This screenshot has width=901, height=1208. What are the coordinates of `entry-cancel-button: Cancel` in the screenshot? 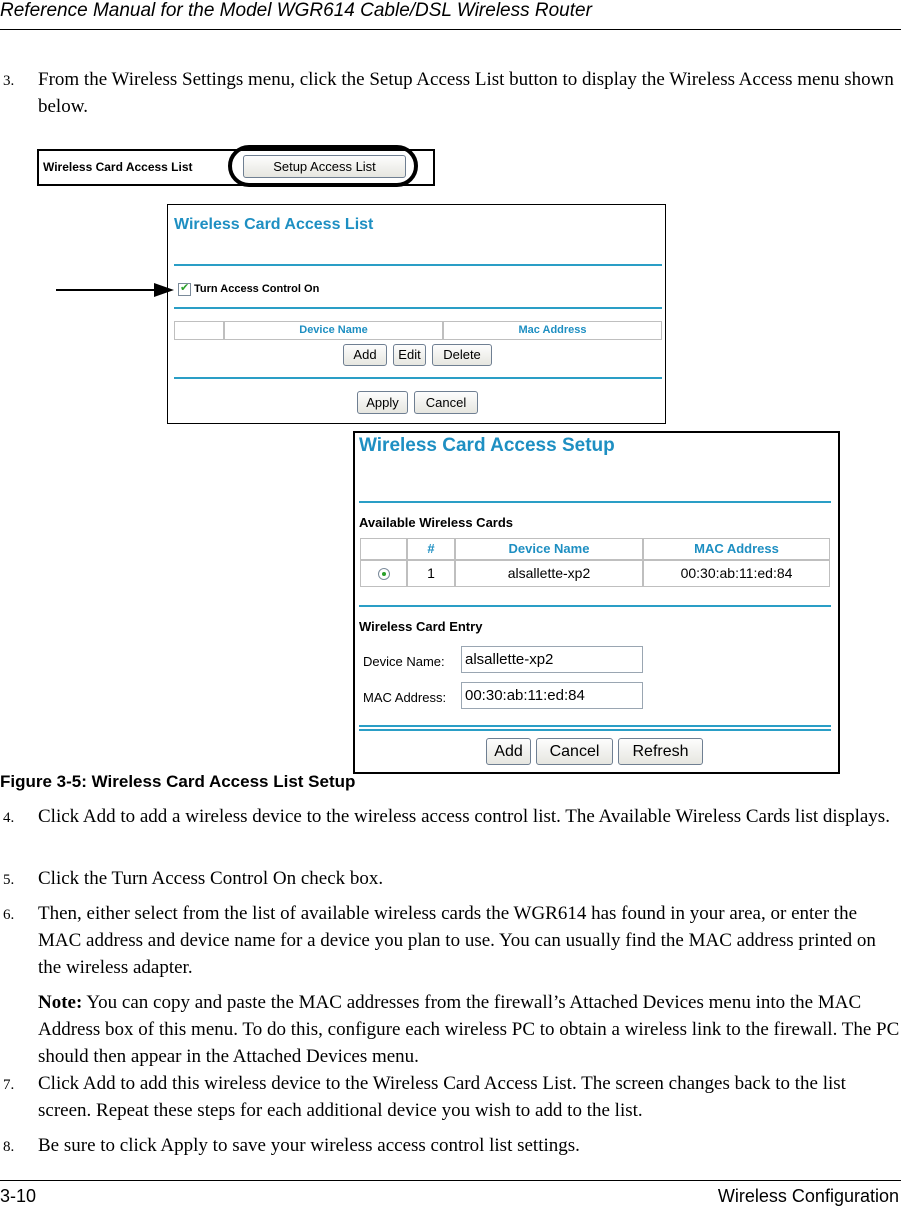 It's located at (574, 751).